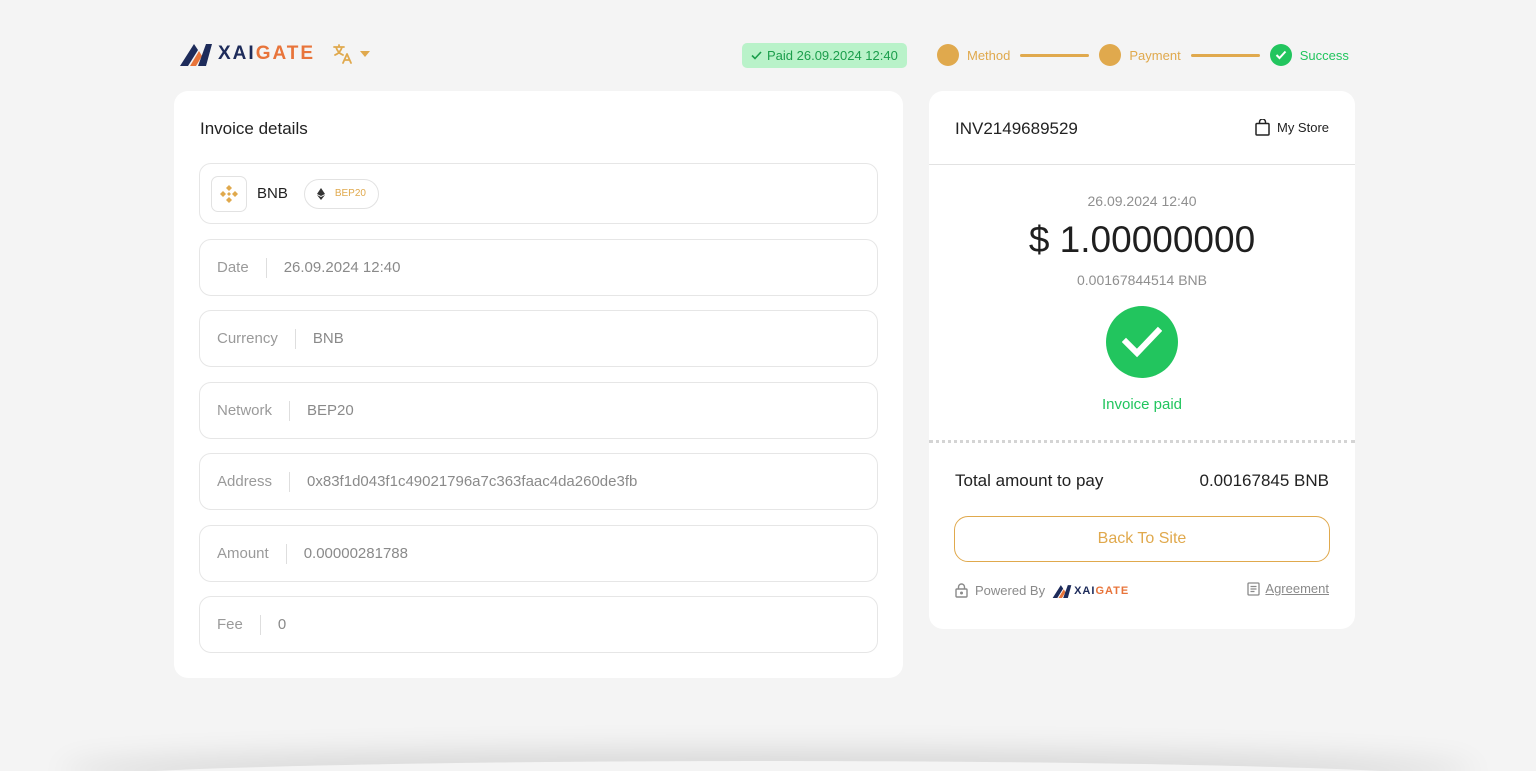 This screenshot has height=771, width=1536. Describe the element at coordinates (267, 53) in the screenshot. I see `logo-text: XAIGATE` at that location.